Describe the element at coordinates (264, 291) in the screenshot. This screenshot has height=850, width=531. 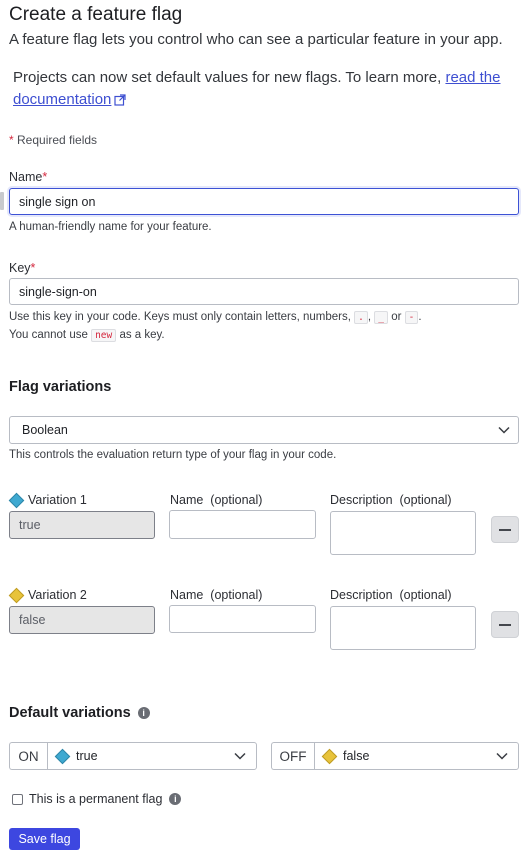
I see `key-input: single-sign-on` at that location.